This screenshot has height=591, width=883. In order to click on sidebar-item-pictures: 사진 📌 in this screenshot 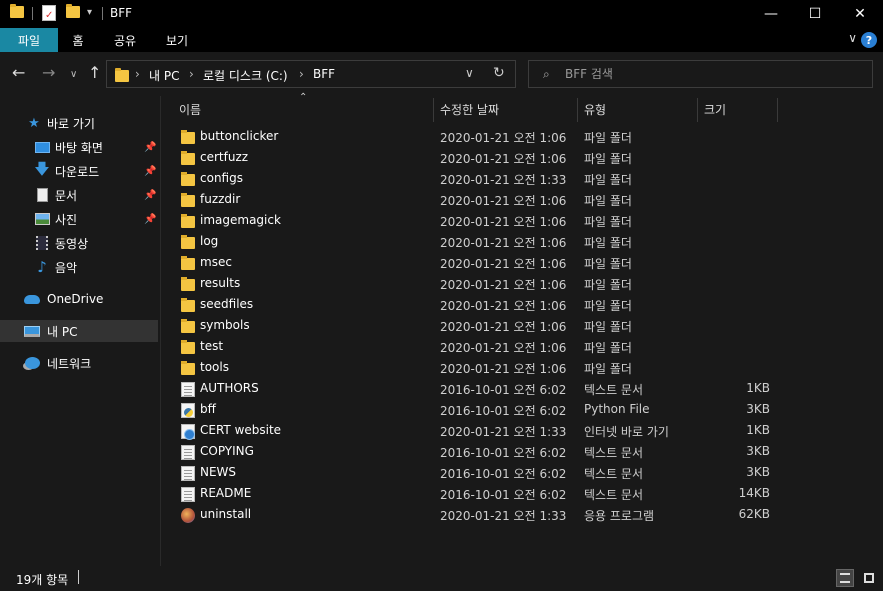, I will do `click(79, 219)`.